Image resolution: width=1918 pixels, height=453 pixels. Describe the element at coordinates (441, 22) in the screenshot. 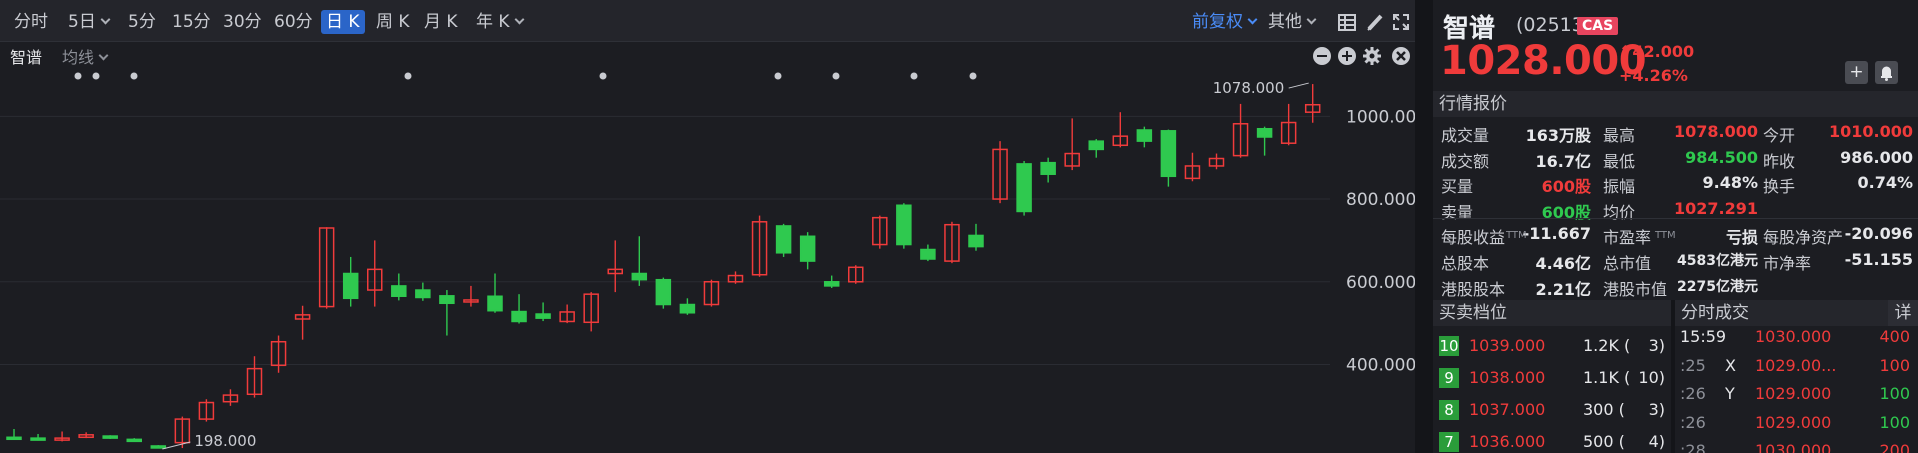

I see `period-tab-month-k: 月 K` at that location.